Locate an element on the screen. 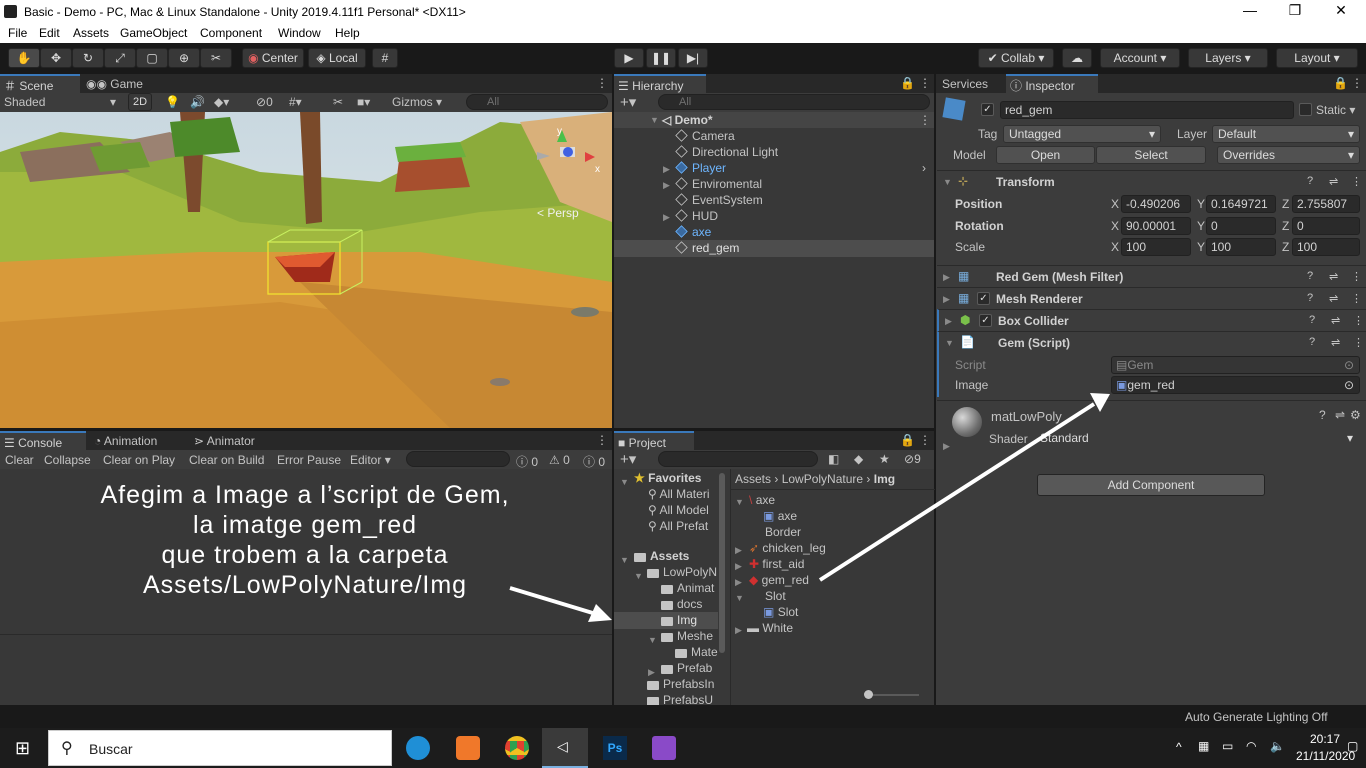 The height and width of the screenshot is (768, 1366). annotation-arrows is located at coordinates (809, 507).